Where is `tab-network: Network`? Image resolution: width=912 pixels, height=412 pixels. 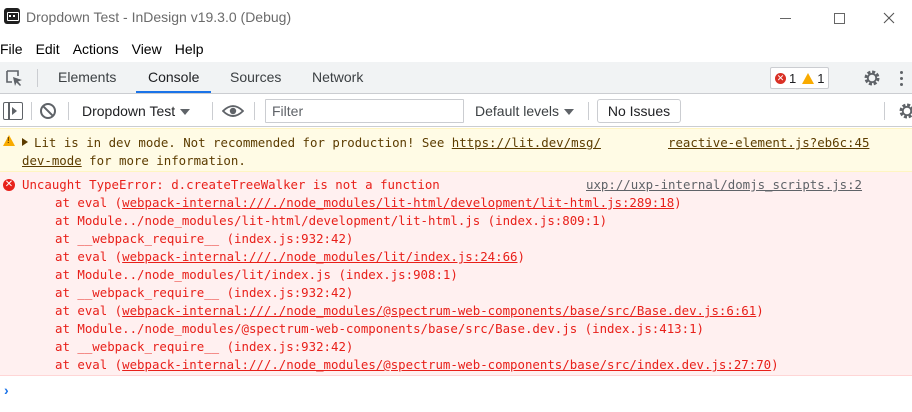
tab-network: Network is located at coordinates (337, 77).